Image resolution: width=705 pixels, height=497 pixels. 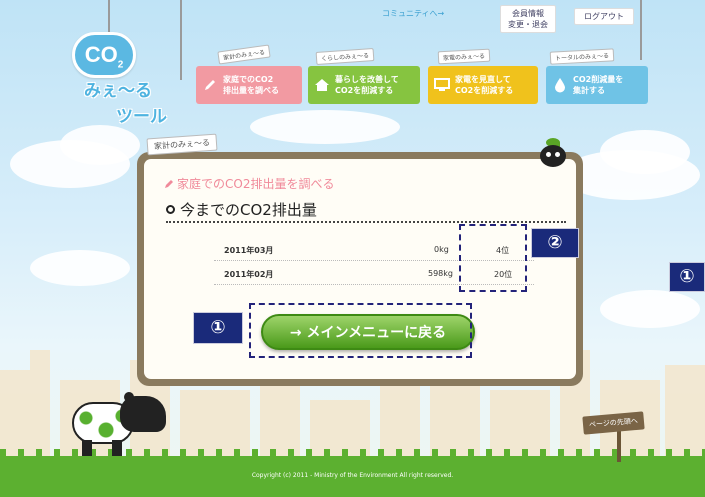 I want to click on page-heading-text: 今までのCO2排出量, so click(x=248, y=210).